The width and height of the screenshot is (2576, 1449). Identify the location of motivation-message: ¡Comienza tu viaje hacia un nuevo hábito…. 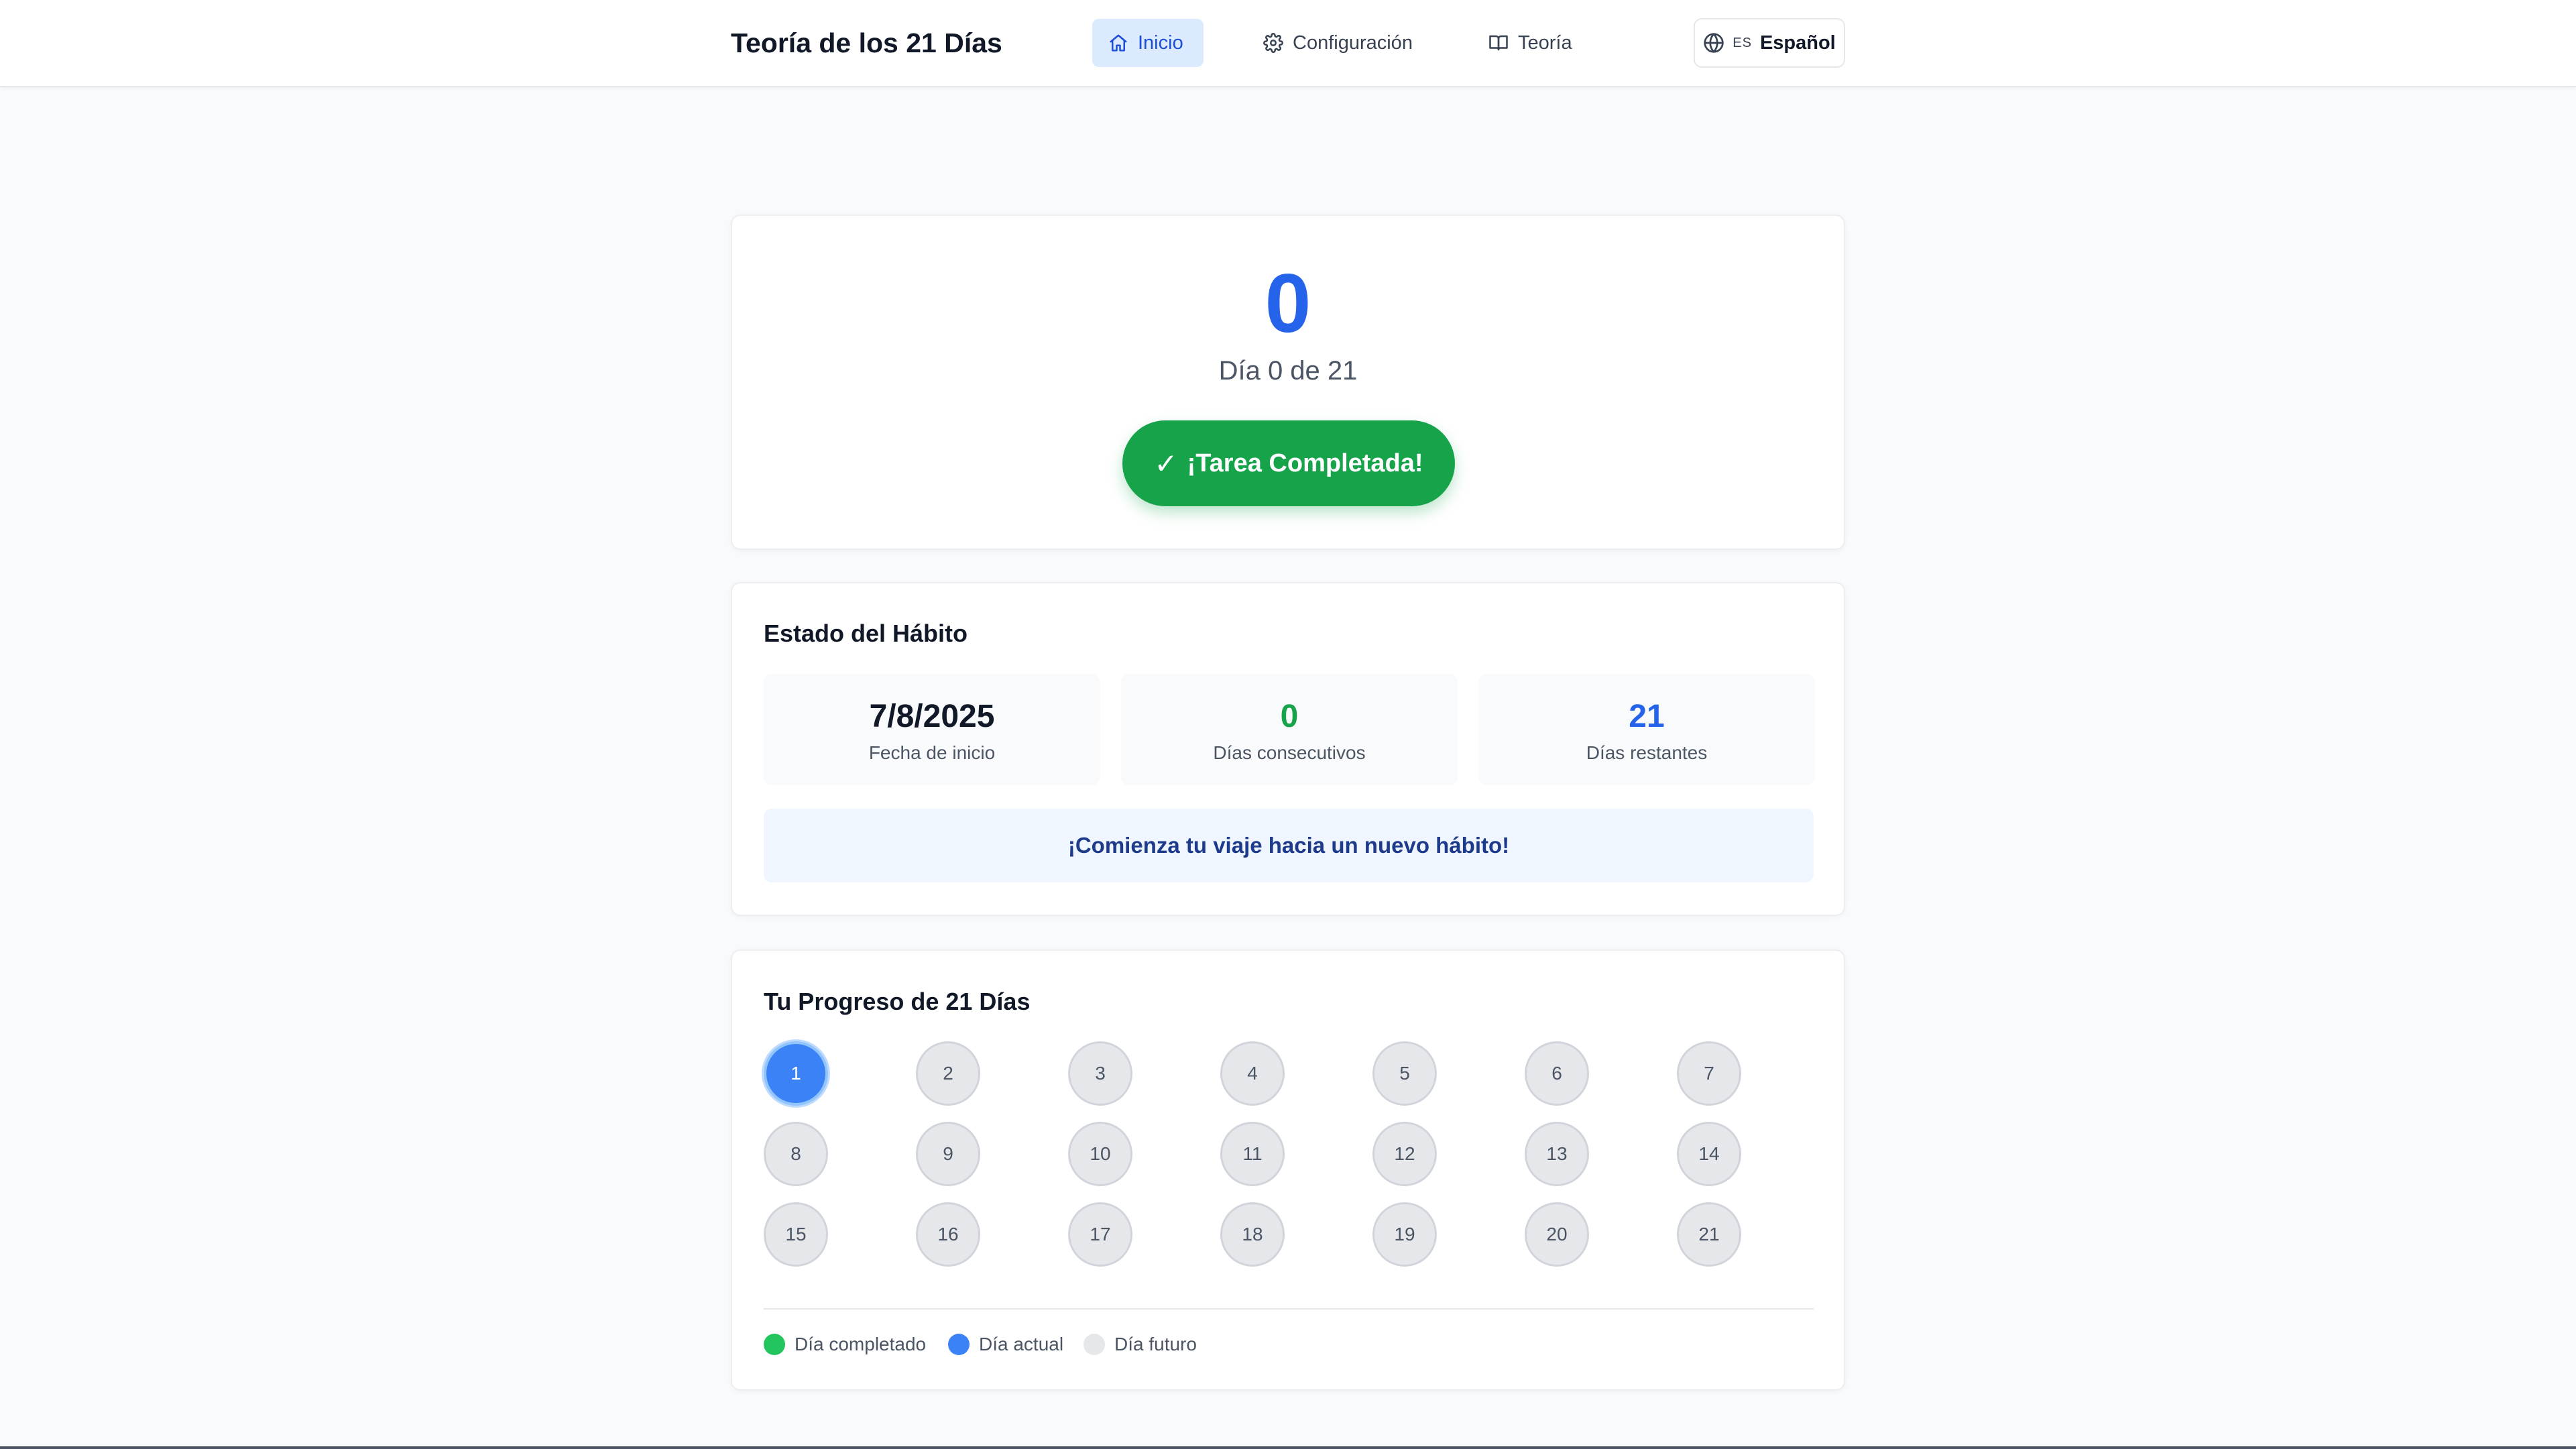
(1289, 846).